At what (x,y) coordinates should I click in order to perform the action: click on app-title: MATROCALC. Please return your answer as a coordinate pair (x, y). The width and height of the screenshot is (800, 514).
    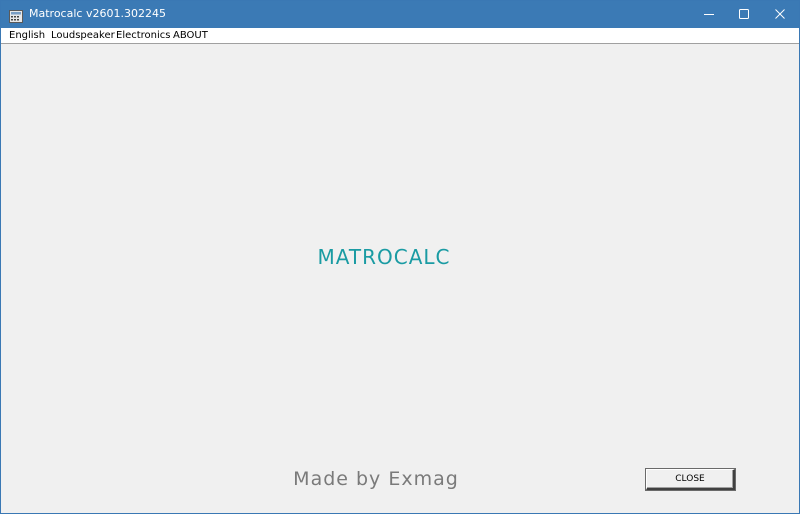
    Looking at the image, I should click on (384, 257).